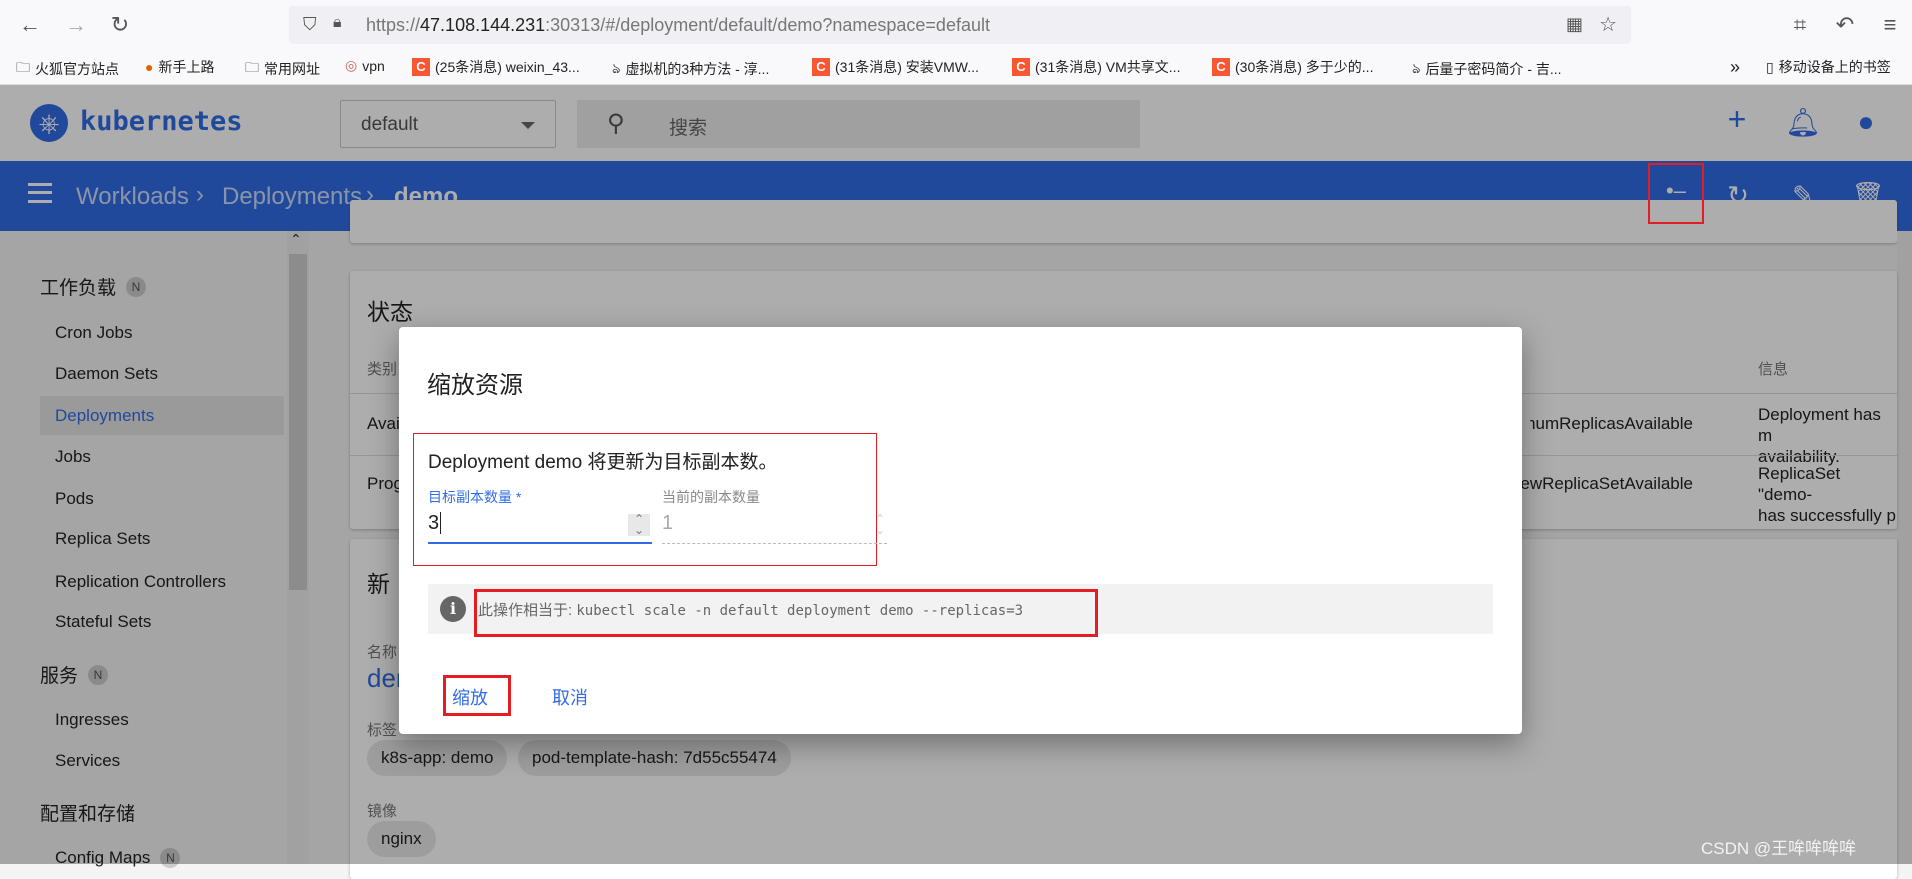 The height and width of the screenshot is (879, 1912). What do you see at coordinates (470, 697) in the screenshot?
I see `scale-button: 缩放` at bounding box center [470, 697].